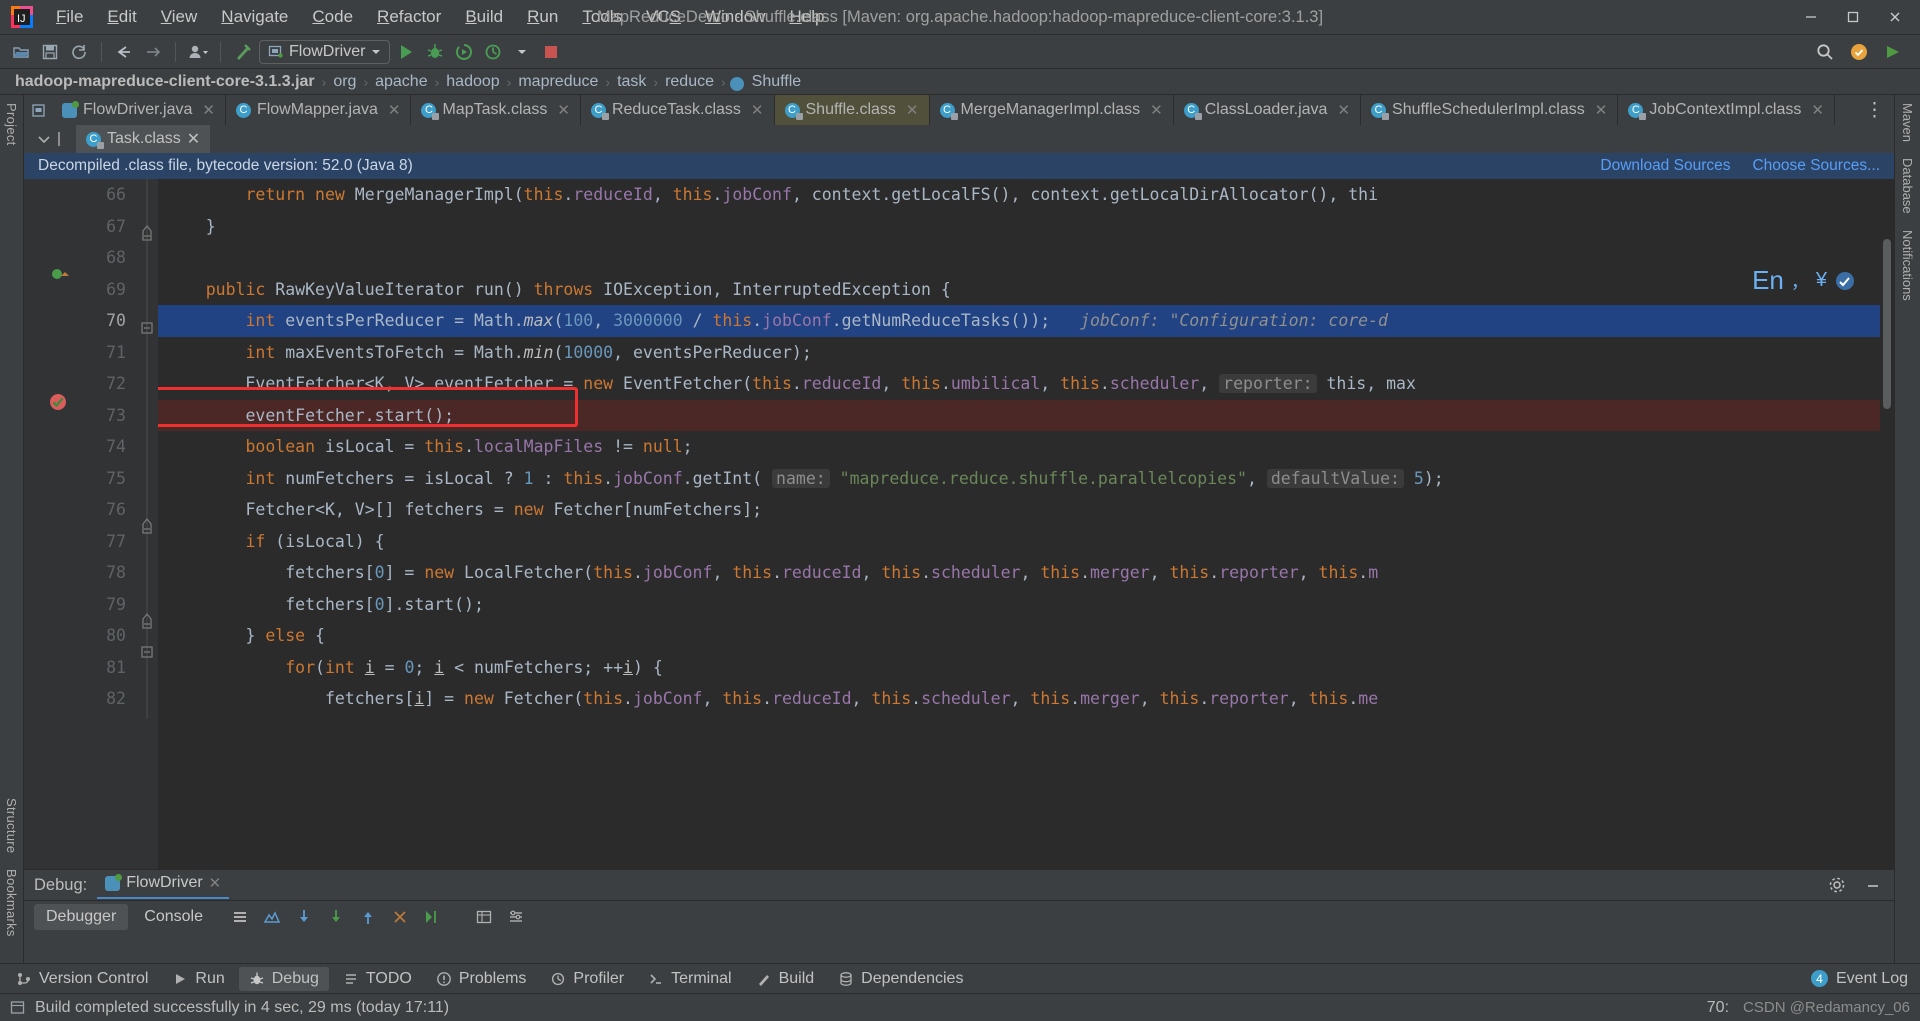 This screenshot has width=1920, height=1021. I want to click on build-hammer-icon, so click(243, 52).